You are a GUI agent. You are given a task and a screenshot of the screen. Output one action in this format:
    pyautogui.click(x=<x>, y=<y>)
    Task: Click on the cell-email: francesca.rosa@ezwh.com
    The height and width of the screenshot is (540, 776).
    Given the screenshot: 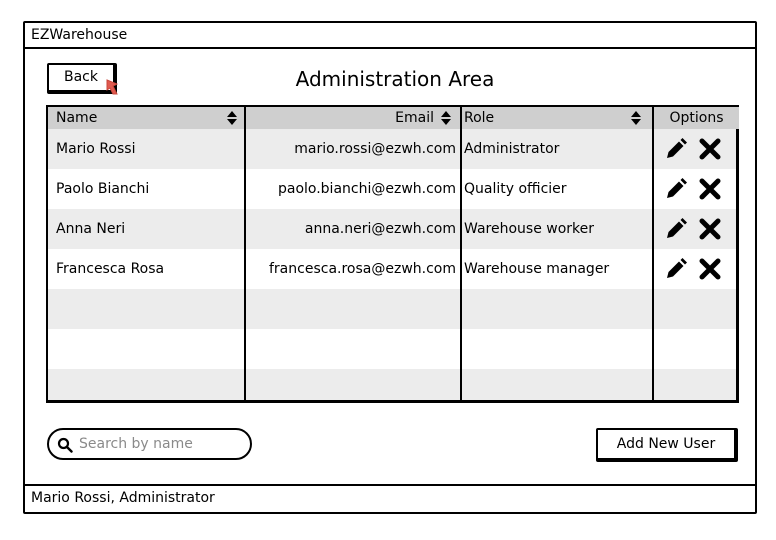 What is the action you would take?
    pyautogui.click(x=362, y=269)
    